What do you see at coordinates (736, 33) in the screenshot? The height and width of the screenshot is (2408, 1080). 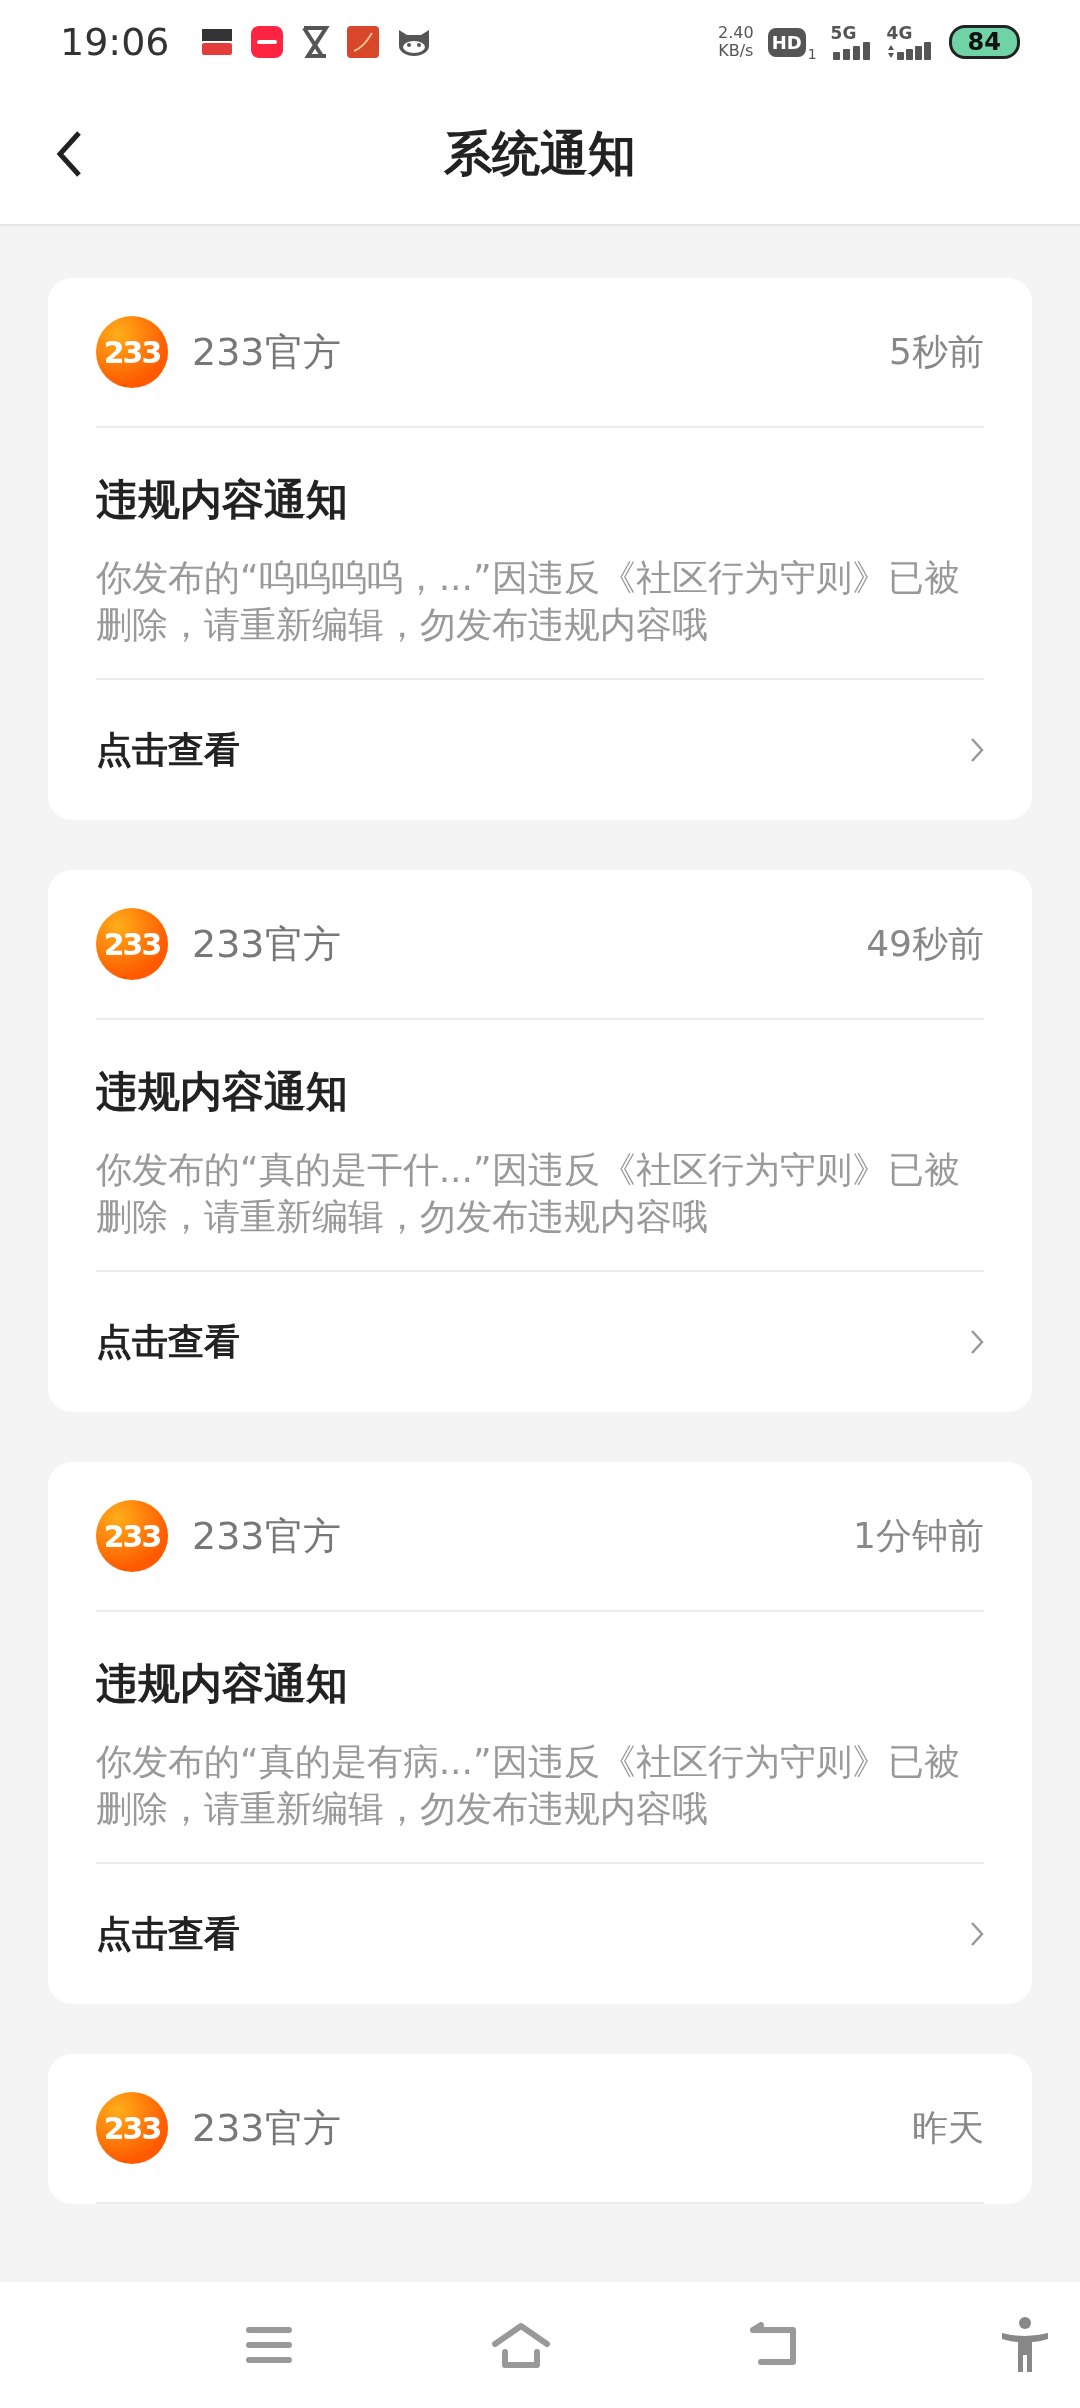 I see `net-speed: 2.40` at bounding box center [736, 33].